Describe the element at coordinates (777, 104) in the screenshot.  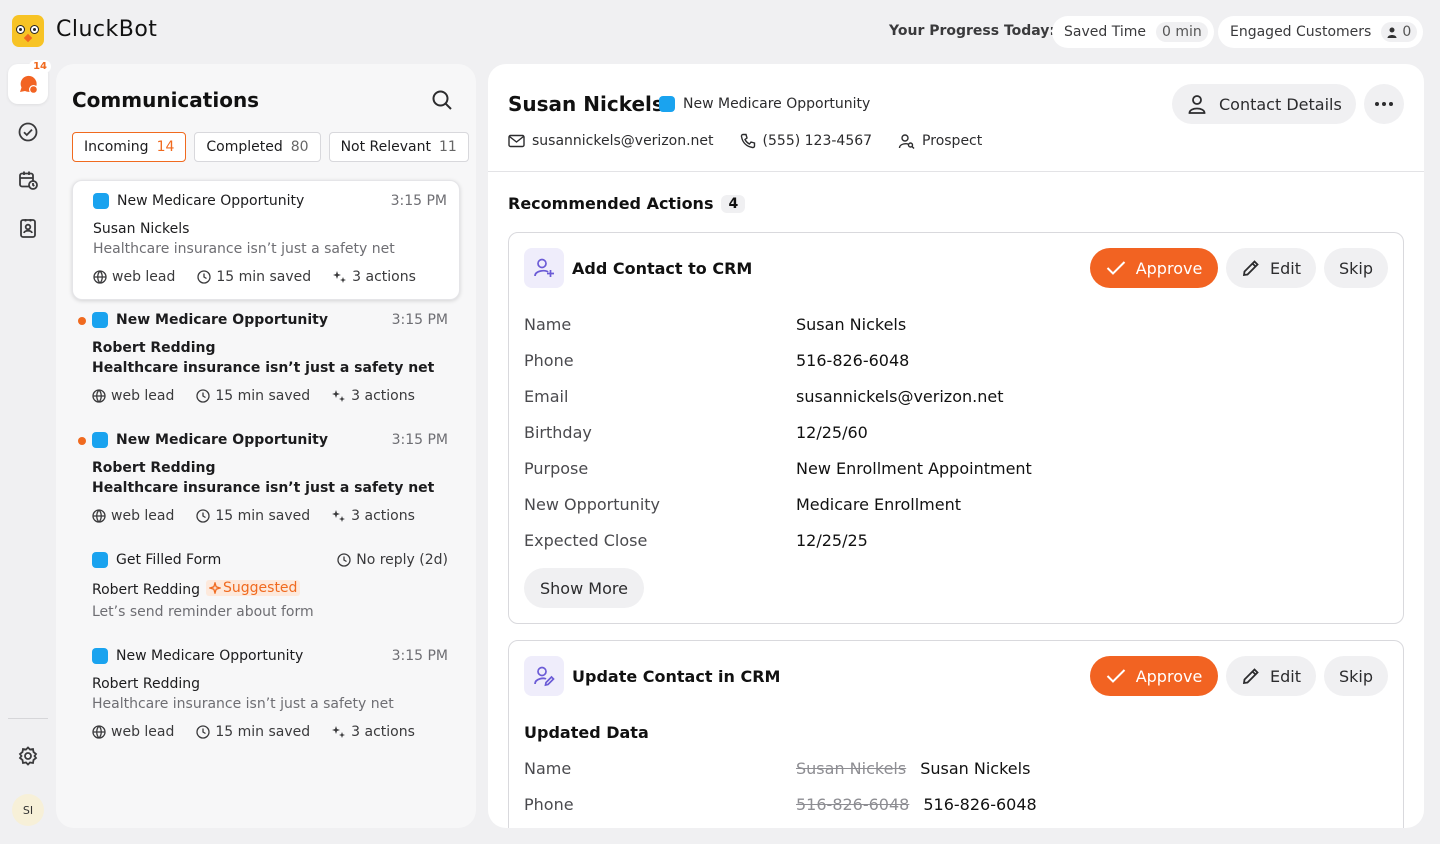
I see `contact-tag-label: New Medicare Opportunity` at that location.